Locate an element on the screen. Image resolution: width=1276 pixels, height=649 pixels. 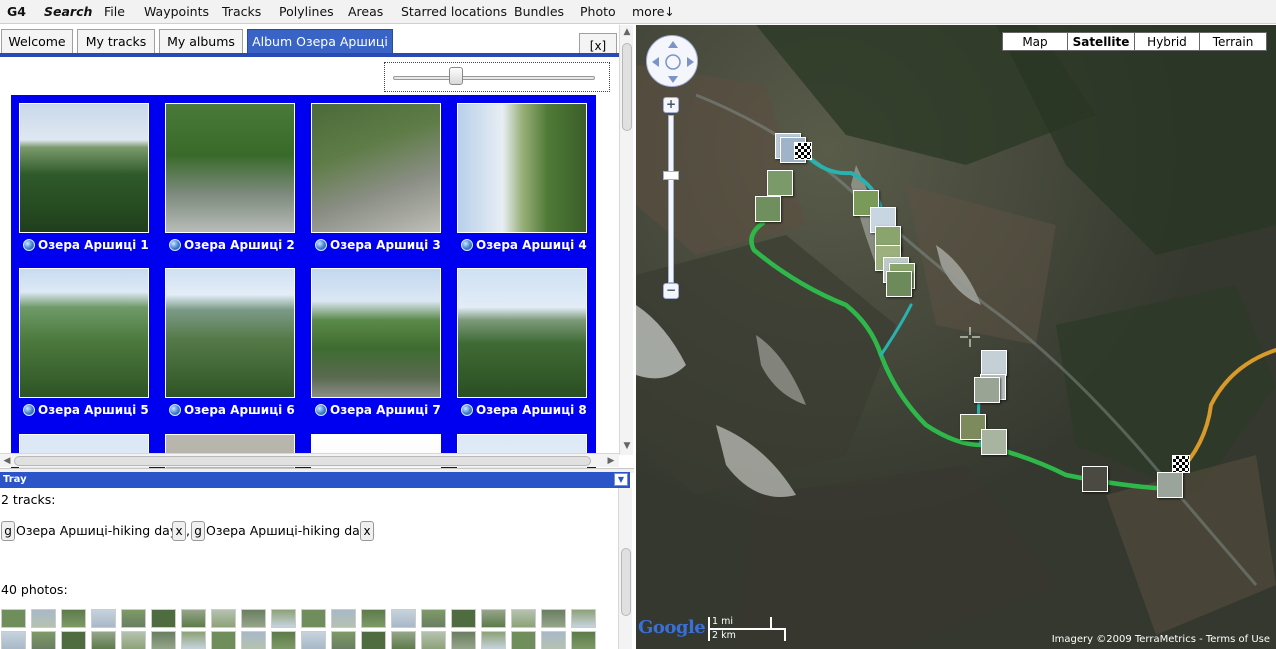
zoom-slider-thumb is located at coordinates (671, 175).